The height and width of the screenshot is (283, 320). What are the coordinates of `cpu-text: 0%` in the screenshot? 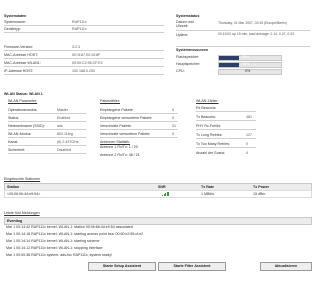 It's located at (248, 71).